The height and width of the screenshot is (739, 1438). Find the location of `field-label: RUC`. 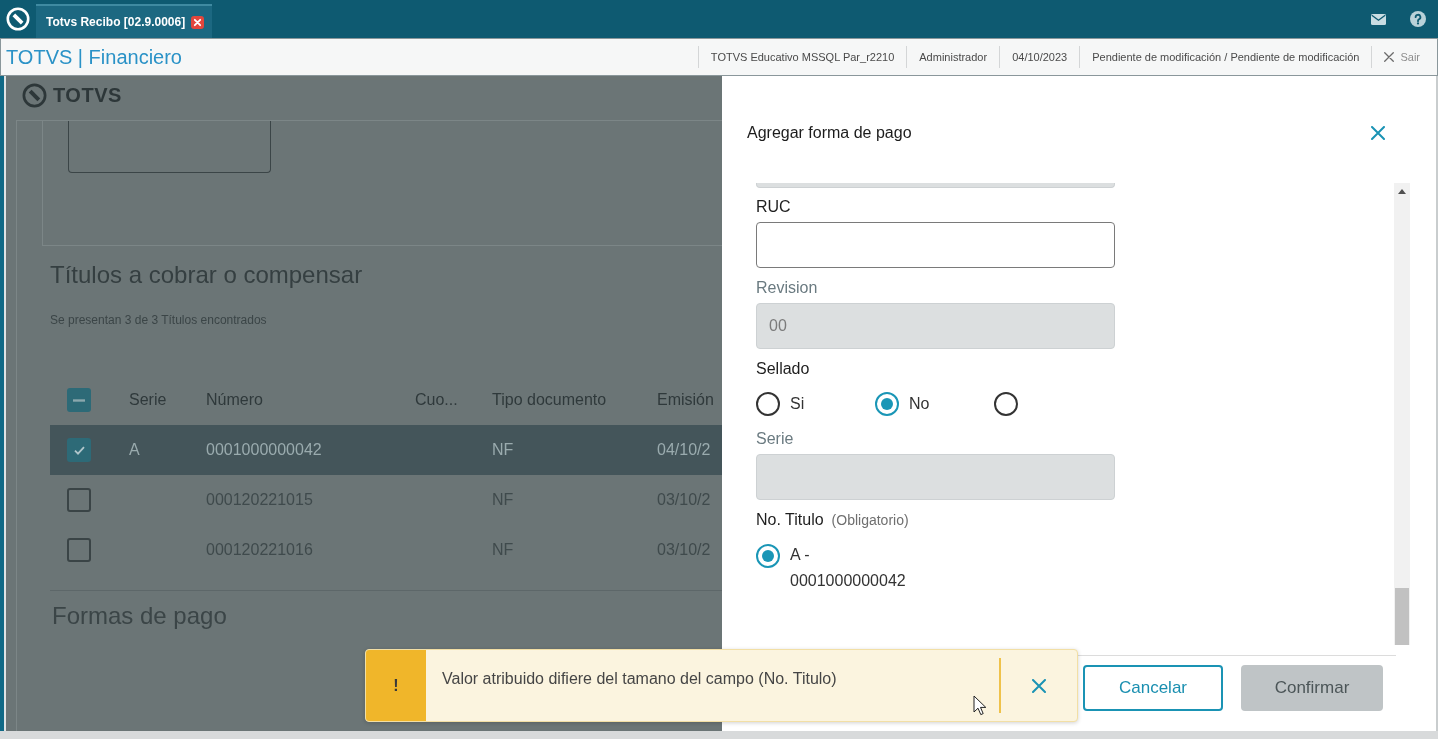

field-label: RUC is located at coordinates (773, 207).